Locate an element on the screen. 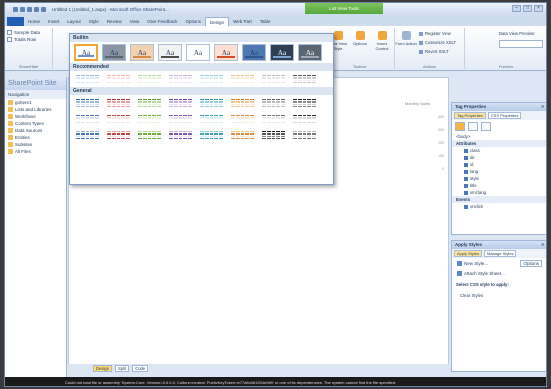 The image size is (551, 389). tab-layout: Layout is located at coordinates (74, 21).